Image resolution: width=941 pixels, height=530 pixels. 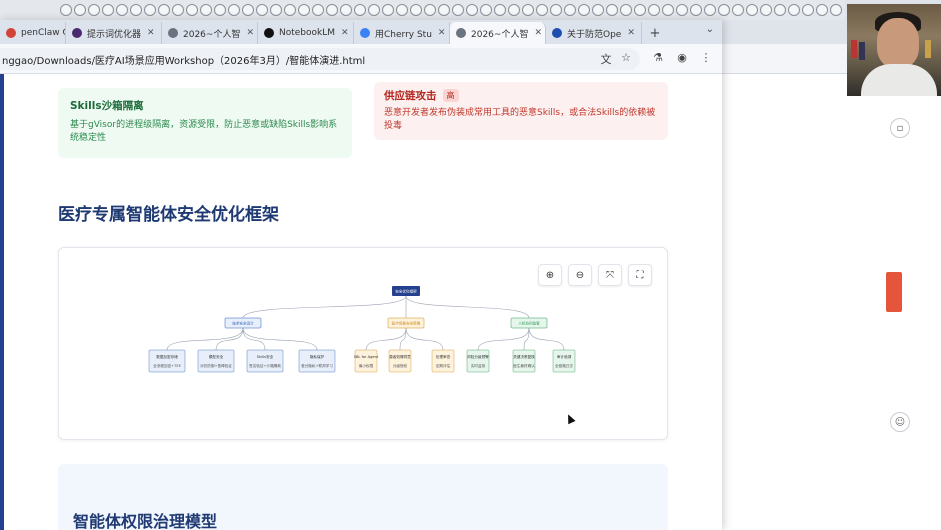 What do you see at coordinates (594, 33) in the screenshot?
I see `tab-openclaw-notice: 关于防范Ope ✕` at bounding box center [594, 33].